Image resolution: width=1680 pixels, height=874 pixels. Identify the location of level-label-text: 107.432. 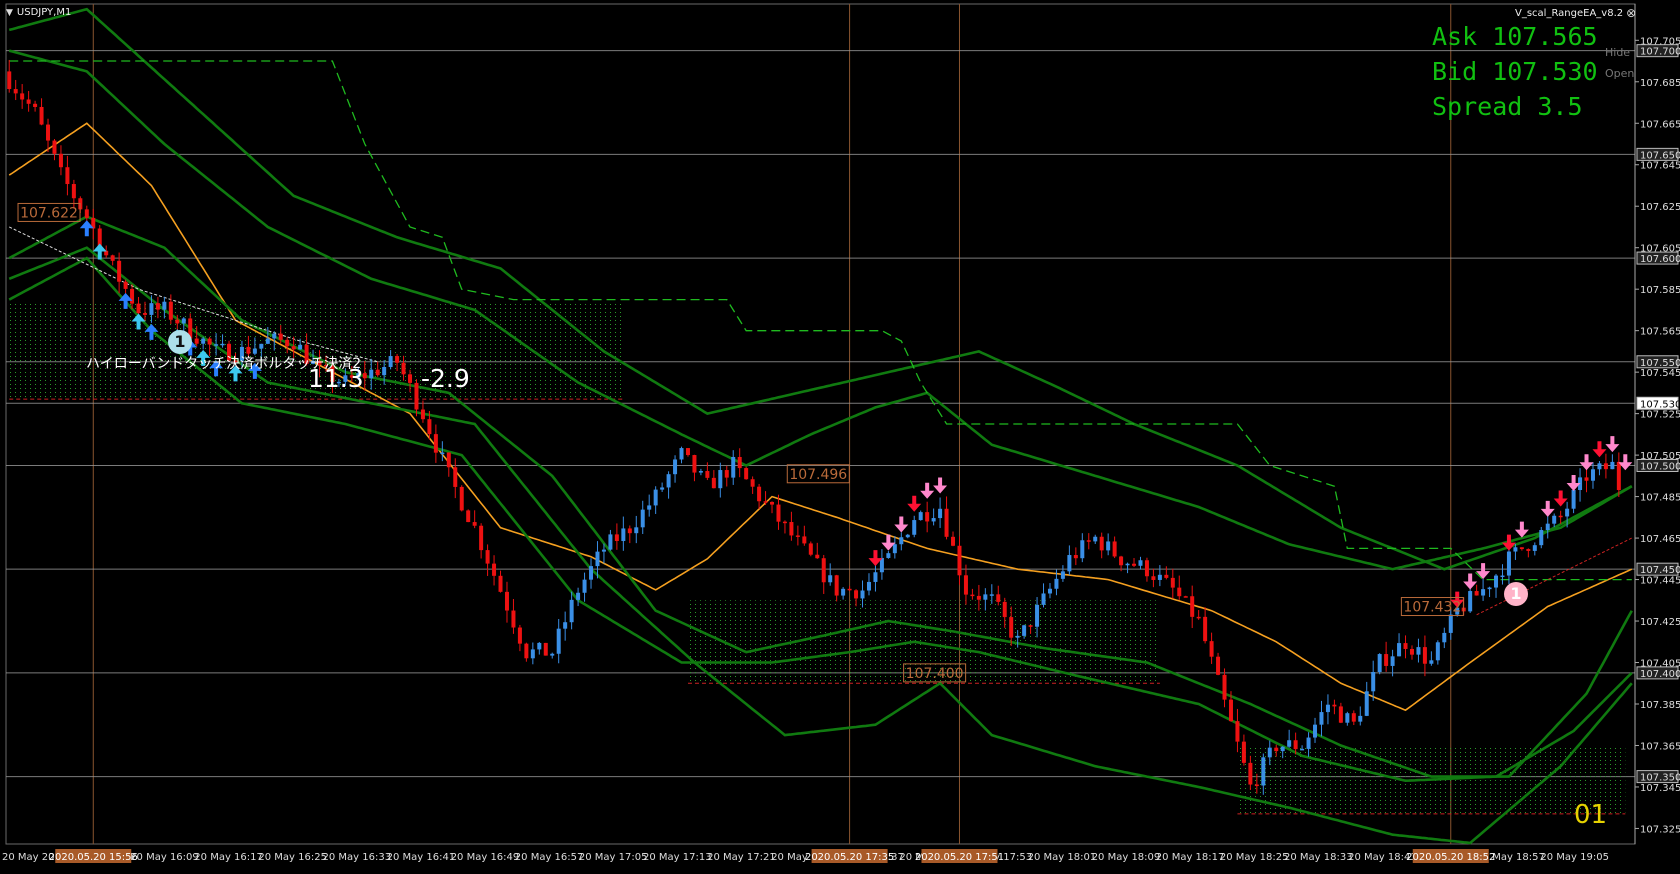
(1432, 608).